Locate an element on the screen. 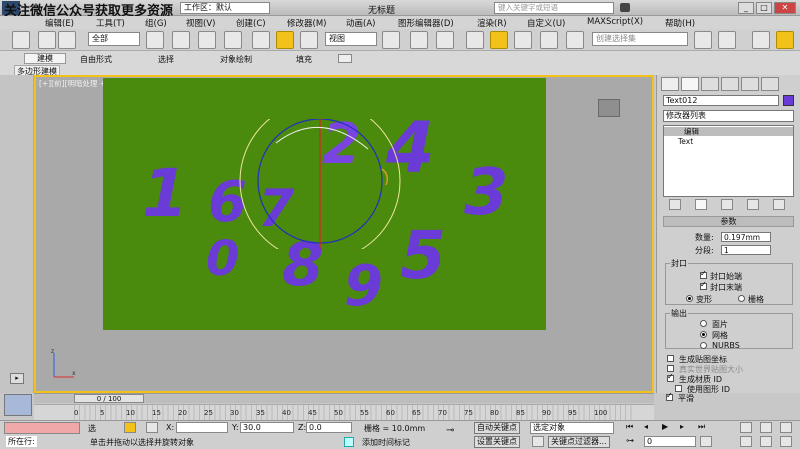 The image size is (800, 449). time-tag-icon is located at coordinates (349, 442).